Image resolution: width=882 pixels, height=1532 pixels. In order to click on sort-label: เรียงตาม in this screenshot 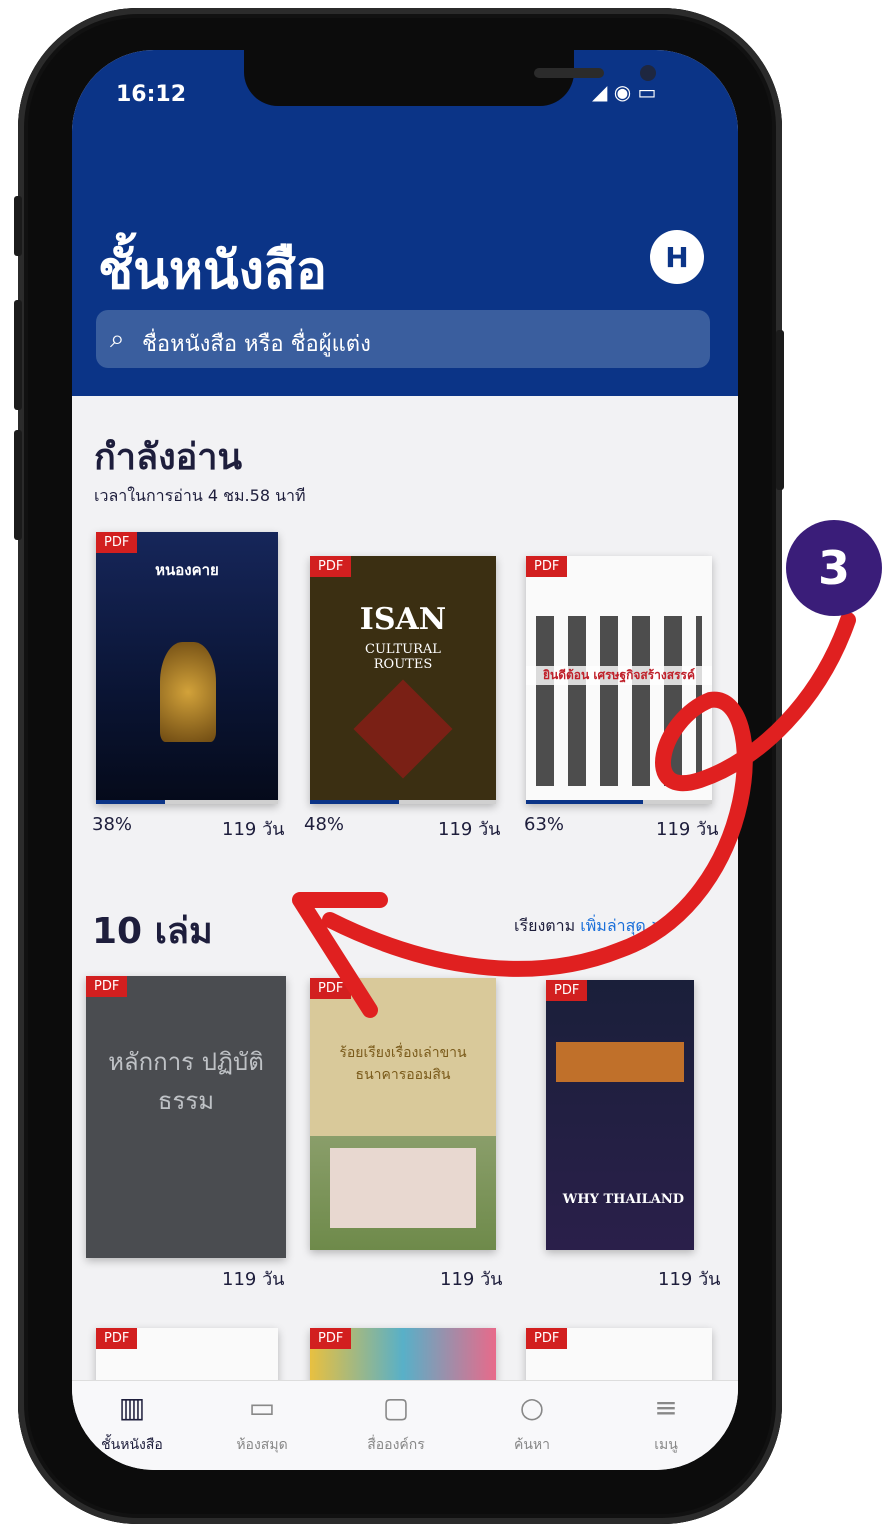, I will do `click(545, 925)`.